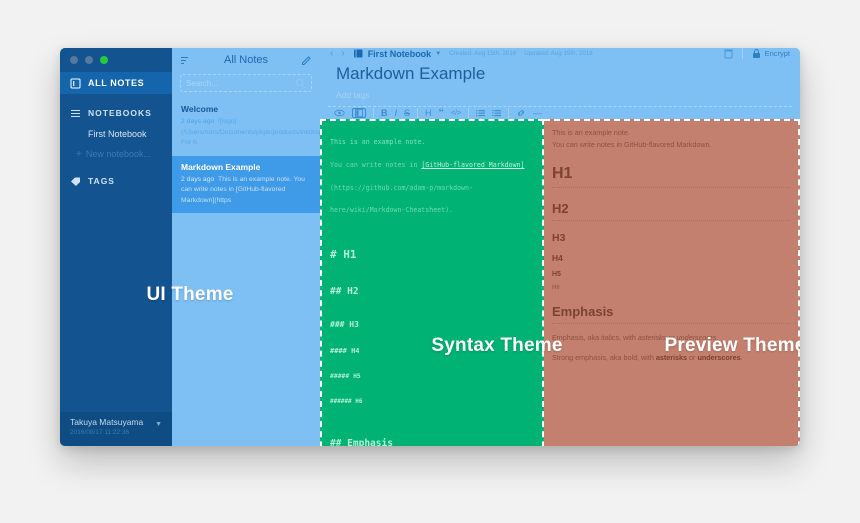 The height and width of the screenshot is (523, 860). What do you see at coordinates (116, 60) in the screenshot?
I see `traffic-lights` at bounding box center [116, 60].